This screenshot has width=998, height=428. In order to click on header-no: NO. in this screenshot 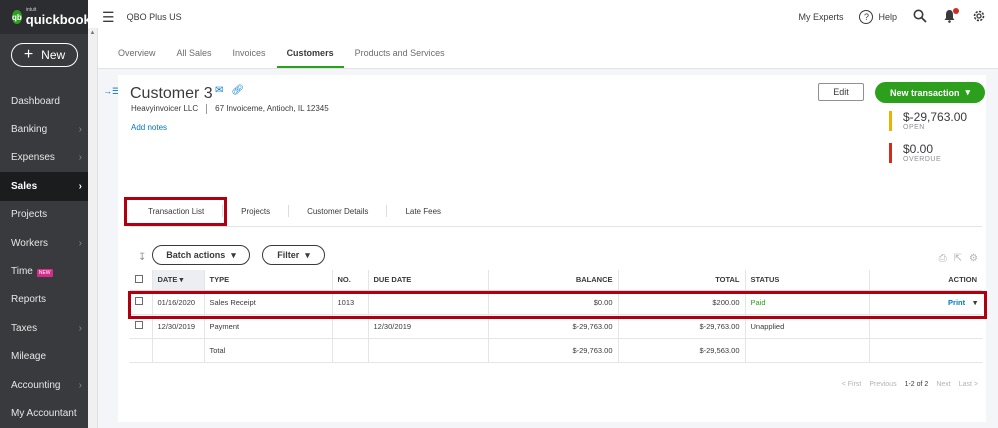, I will do `click(350, 280)`.